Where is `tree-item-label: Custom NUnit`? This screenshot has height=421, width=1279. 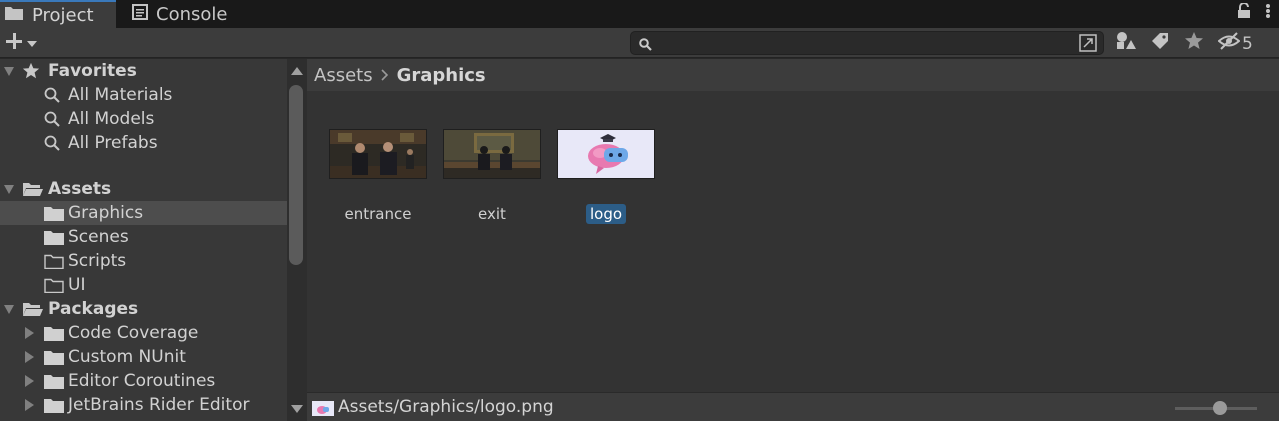
tree-item-label: Custom NUnit is located at coordinates (127, 357).